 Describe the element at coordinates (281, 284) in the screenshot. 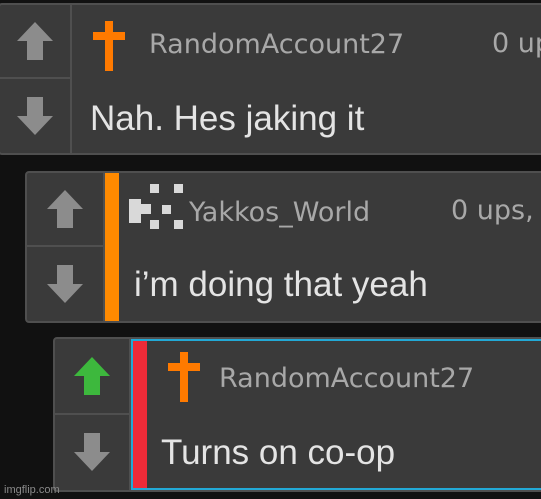

I see `comment-text: i’m doing that yeah` at that location.